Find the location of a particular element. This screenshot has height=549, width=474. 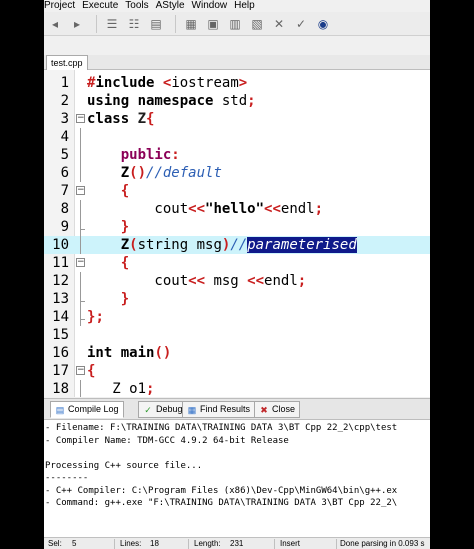

code-token: } is located at coordinates (125, 227).